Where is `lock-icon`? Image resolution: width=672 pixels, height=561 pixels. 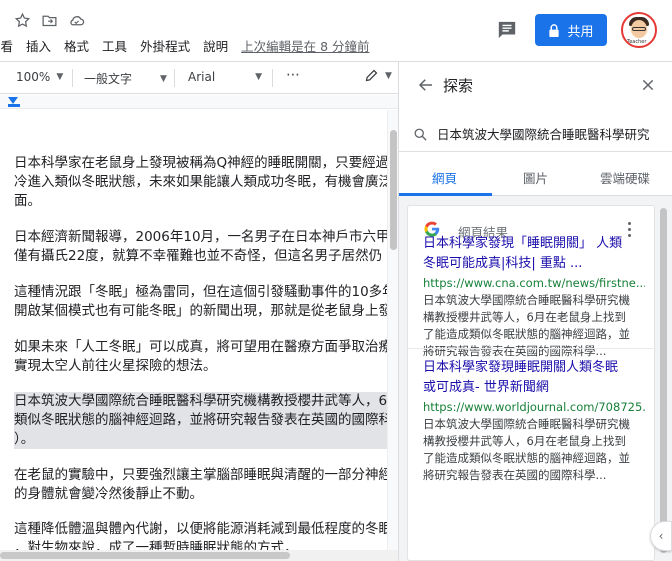
lock-icon is located at coordinates (554, 30).